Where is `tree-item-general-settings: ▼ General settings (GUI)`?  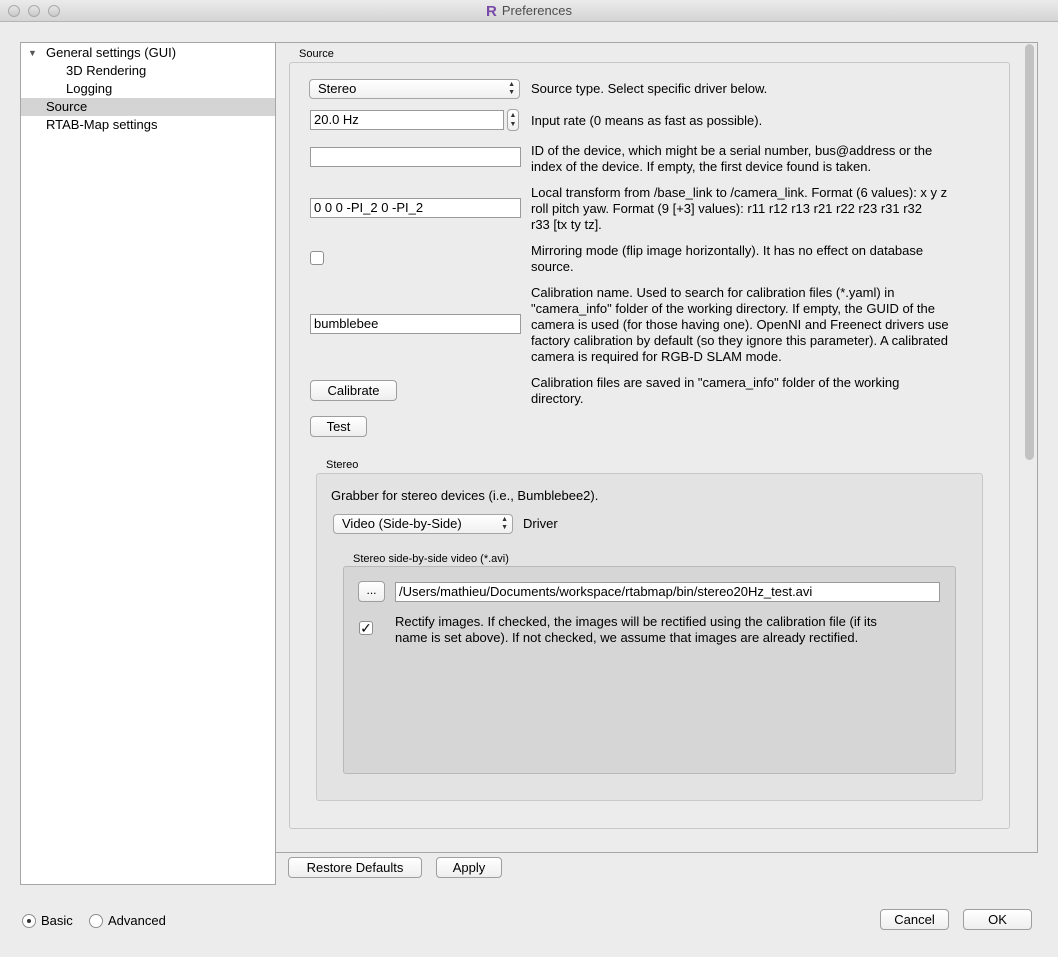
tree-item-general-settings: ▼ General settings (GUI) is located at coordinates (148, 53).